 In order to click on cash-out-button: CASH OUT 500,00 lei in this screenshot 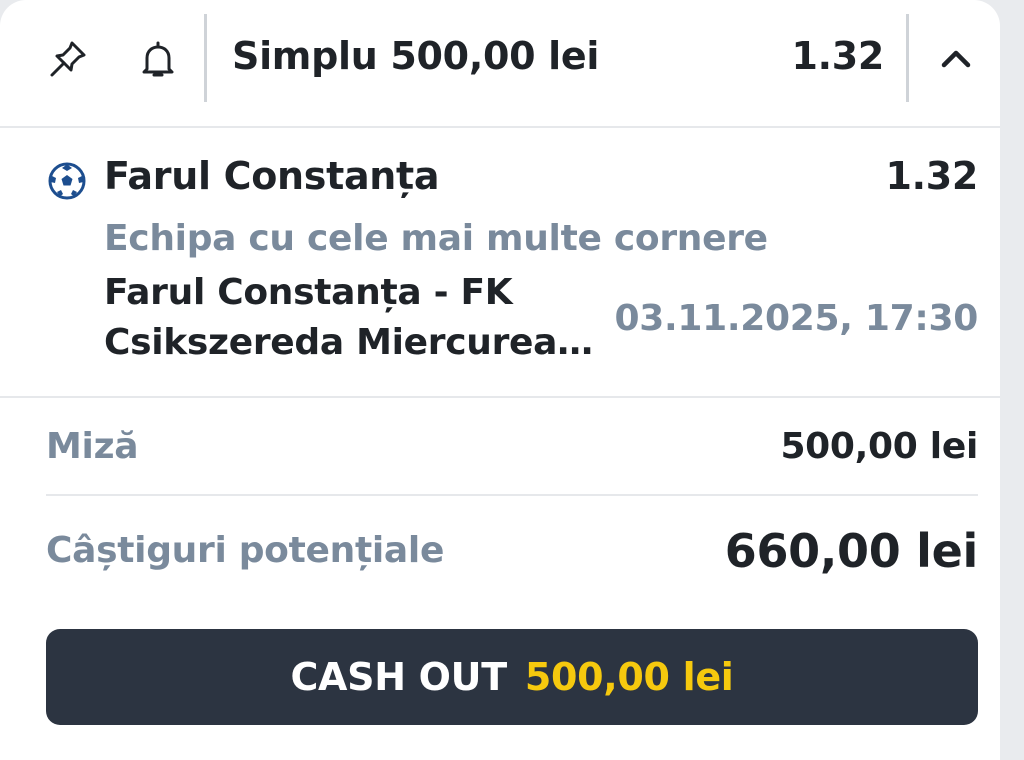, I will do `click(512, 677)`.